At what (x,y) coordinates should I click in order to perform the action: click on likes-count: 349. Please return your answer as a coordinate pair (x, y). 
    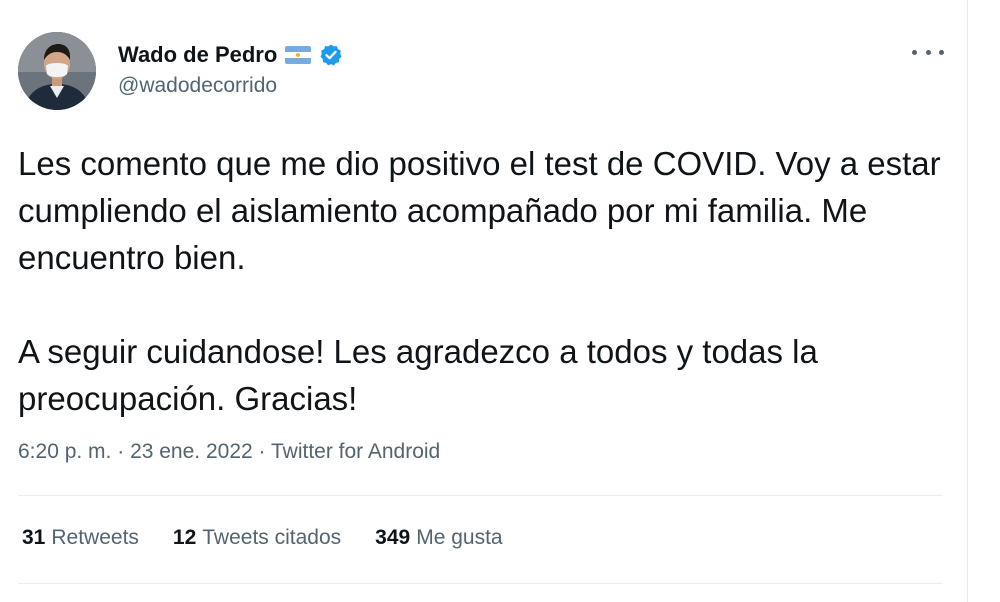
    Looking at the image, I should click on (393, 537).